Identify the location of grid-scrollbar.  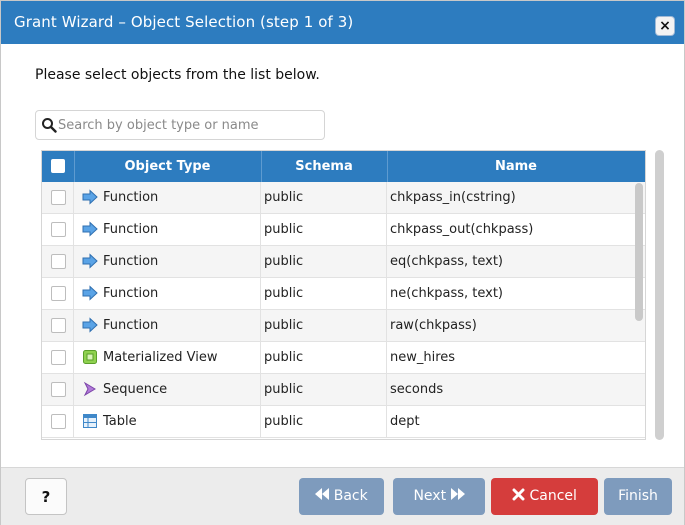
(639, 252).